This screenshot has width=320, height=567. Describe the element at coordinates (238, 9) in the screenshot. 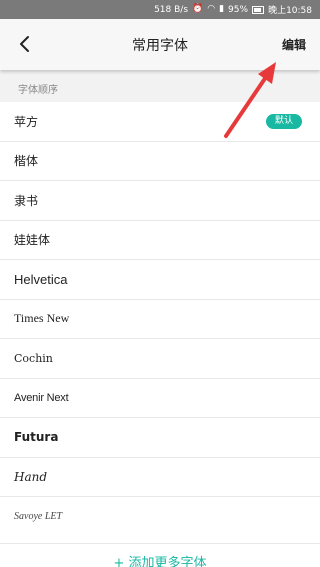

I see `battery-percent: 95%` at that location.